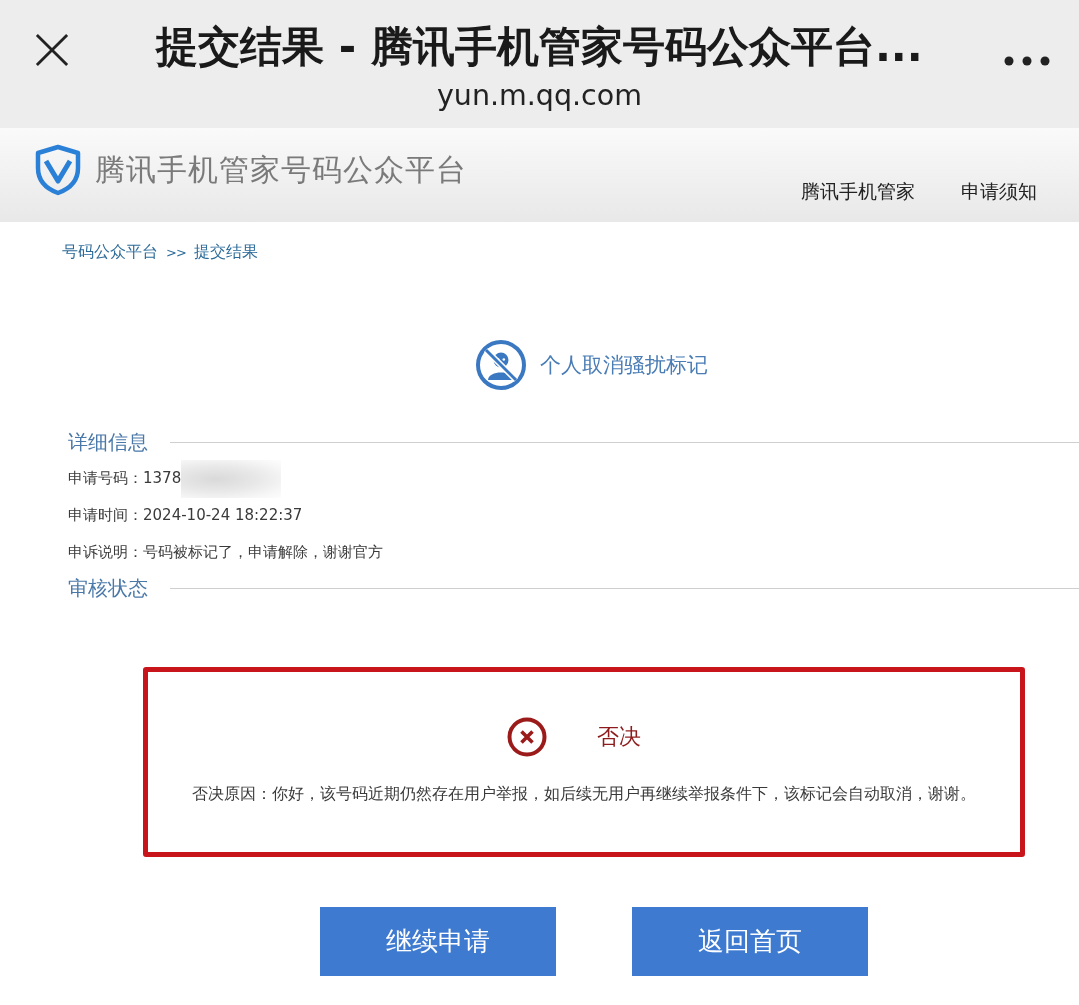 The width and height of the screenshot is (1079, 1005). I want to click on detail-text: 申请号码：1378, so click(125, 478).